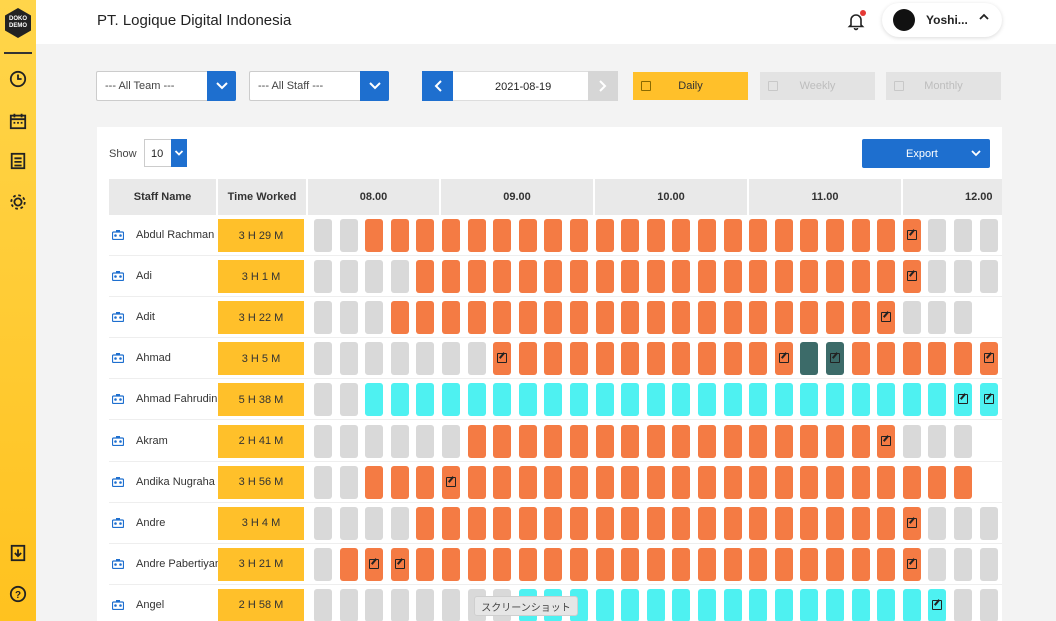 The height and width of the screenshot is (621, 1056). Describe the element at coordinates (166, 86) in the screenshot. I see `team-select: --- All Team ---` at that location.